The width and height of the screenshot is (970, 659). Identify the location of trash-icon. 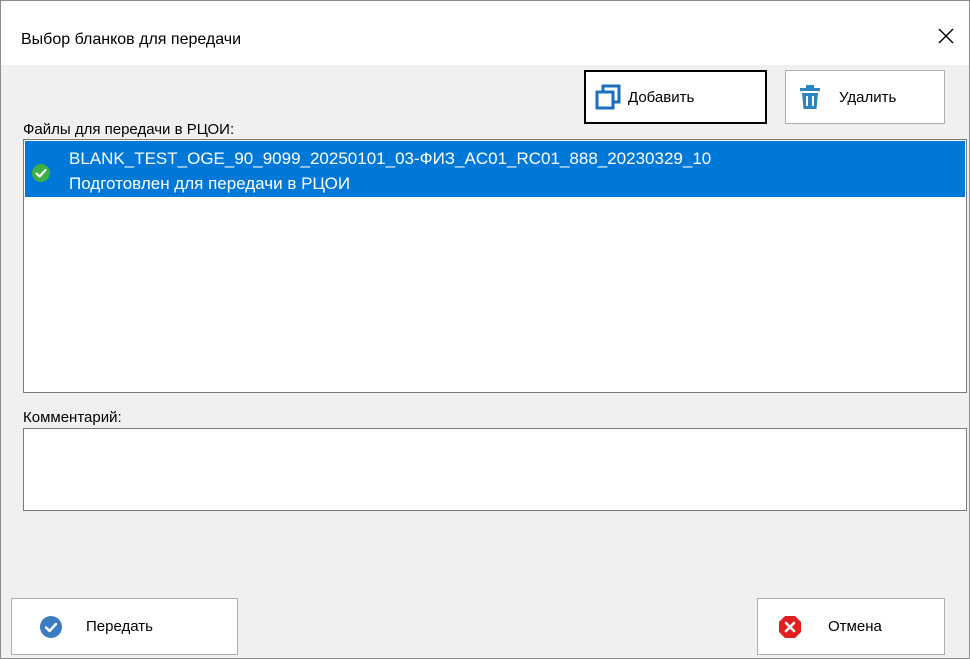
(810, 97).